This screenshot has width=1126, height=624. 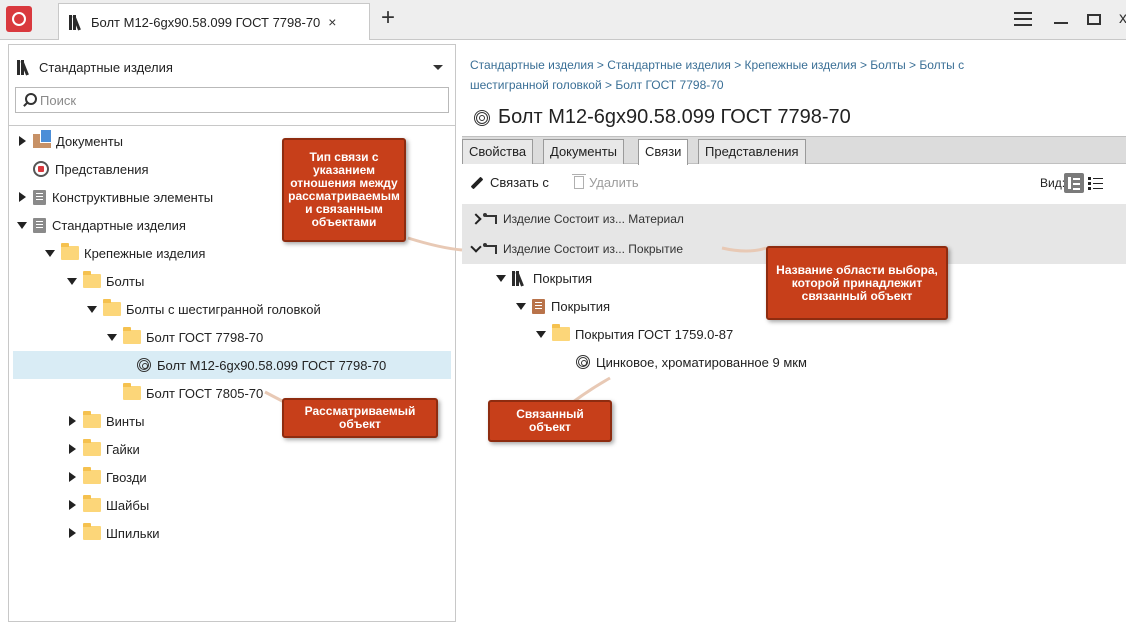 What do you see at coordinates (1117, 20) in the screenshot?
I see `close-window-button: x` at bounding box center [1117, 20].